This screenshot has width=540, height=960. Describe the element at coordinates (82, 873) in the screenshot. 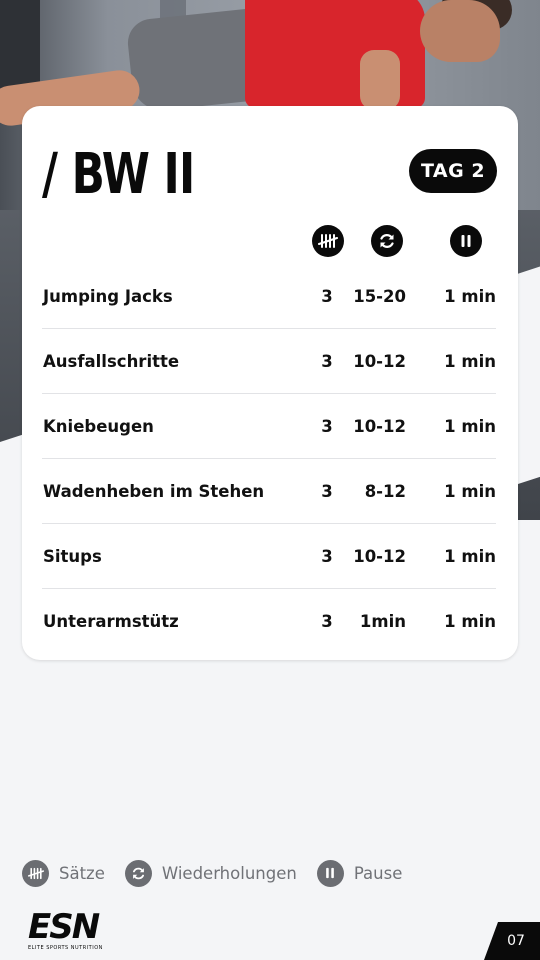

I see `legend-sets-label: Sätze` at that location.